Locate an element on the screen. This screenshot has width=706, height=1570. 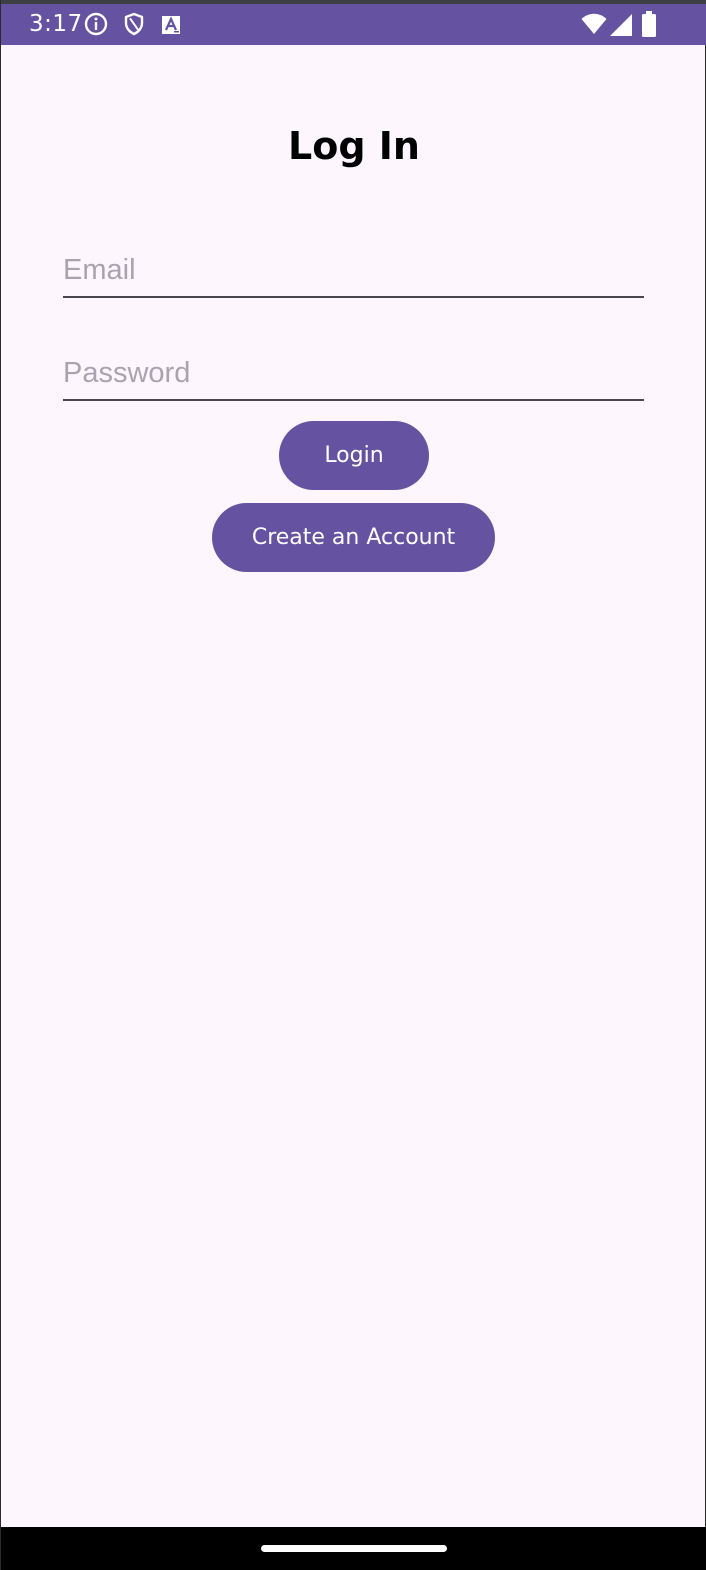
login-button: Login is located at coordinates (354, 455).